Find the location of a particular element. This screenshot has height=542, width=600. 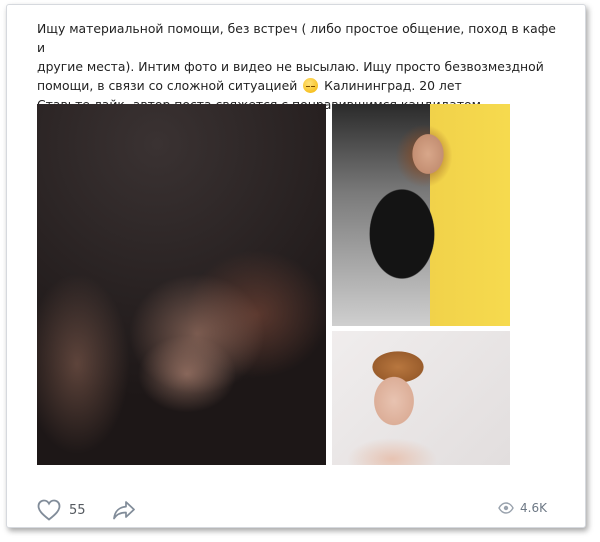

views-count: 4.6K is located at coordinates (533, 508).